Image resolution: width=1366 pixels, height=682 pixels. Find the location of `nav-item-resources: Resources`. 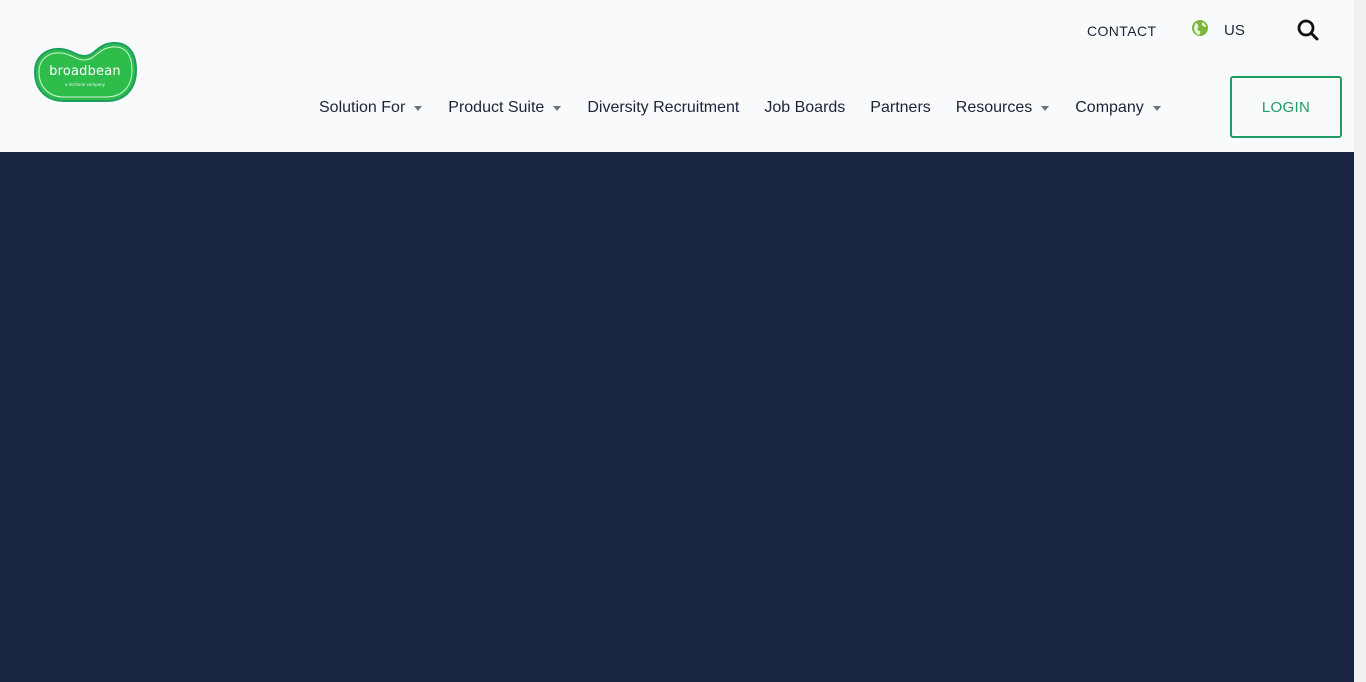

nav-item-resources: Resources is located at coordinates (1002, 108).